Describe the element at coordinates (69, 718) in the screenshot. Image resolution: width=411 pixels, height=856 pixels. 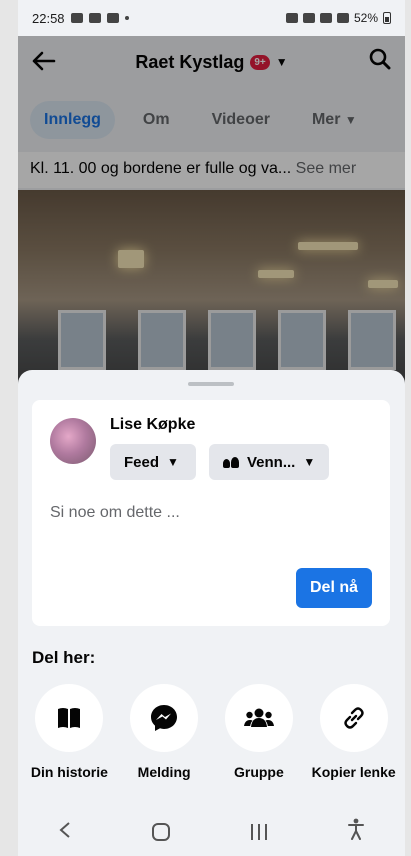
I see `book-icon` at that location.